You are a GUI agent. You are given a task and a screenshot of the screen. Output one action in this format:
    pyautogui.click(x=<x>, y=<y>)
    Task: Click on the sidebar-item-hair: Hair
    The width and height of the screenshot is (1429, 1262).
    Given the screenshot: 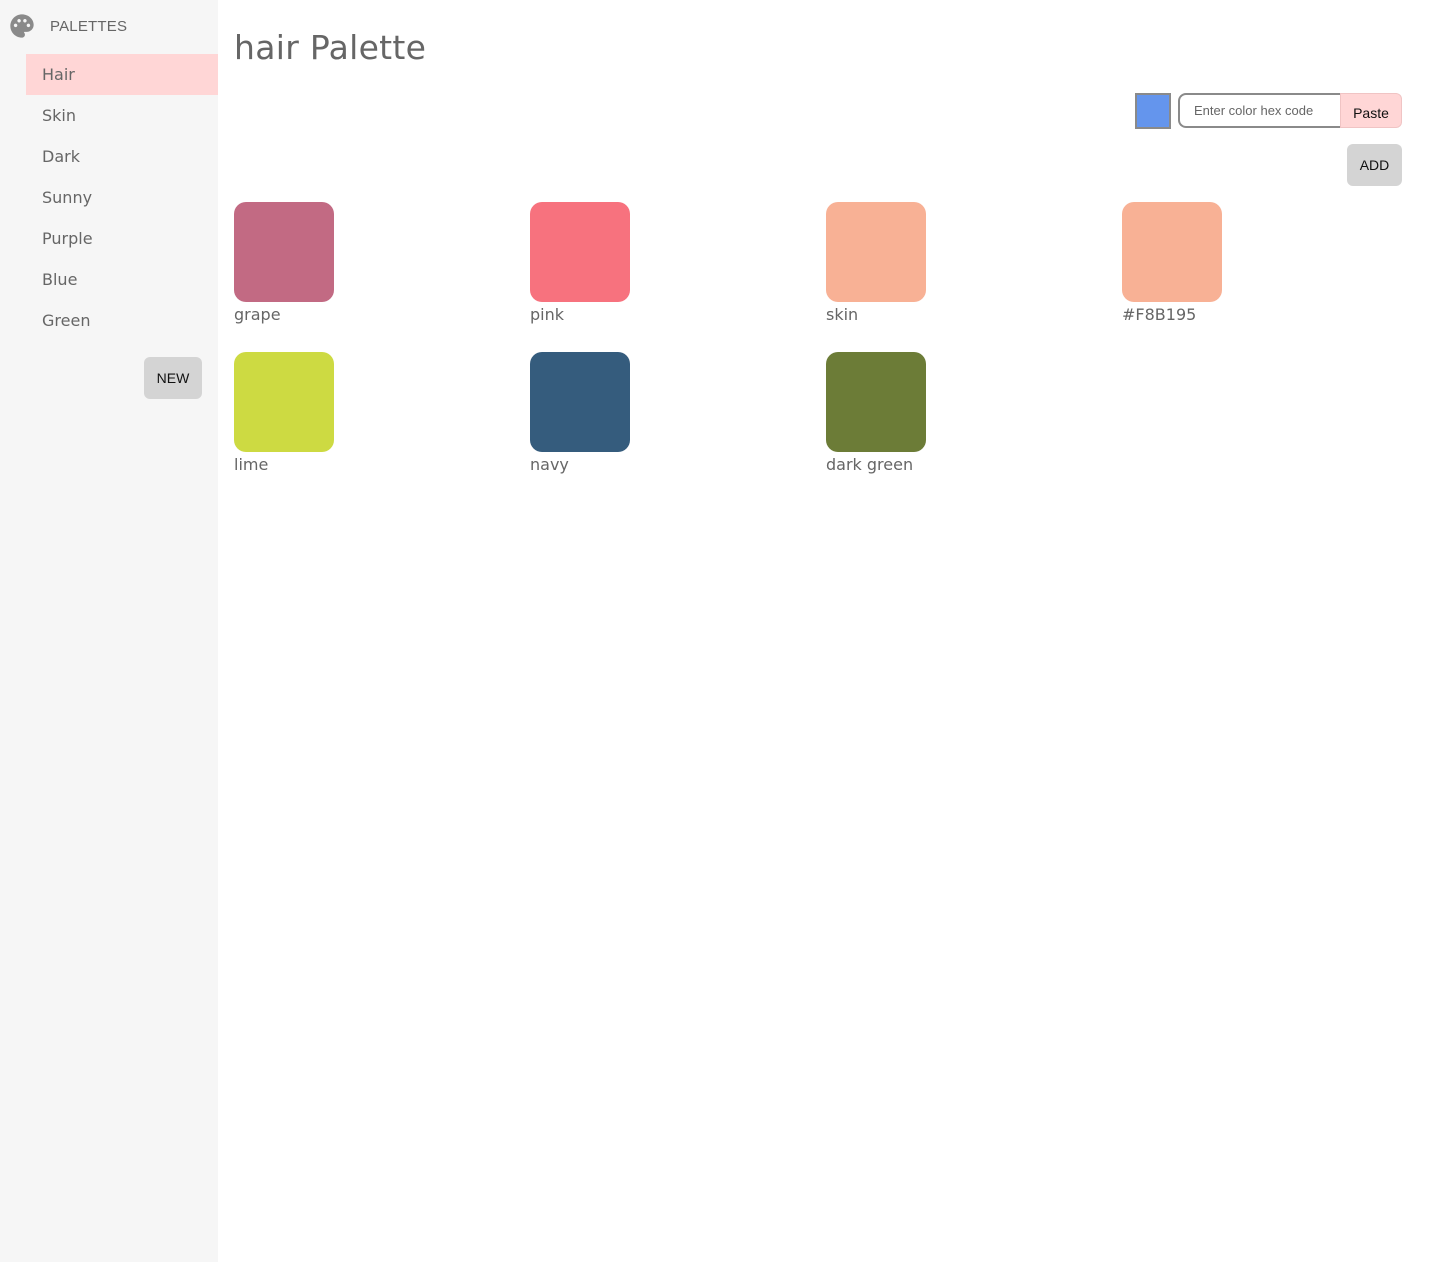 What is the action you would take?
    pyautogui.click(x=122, y=74)
    